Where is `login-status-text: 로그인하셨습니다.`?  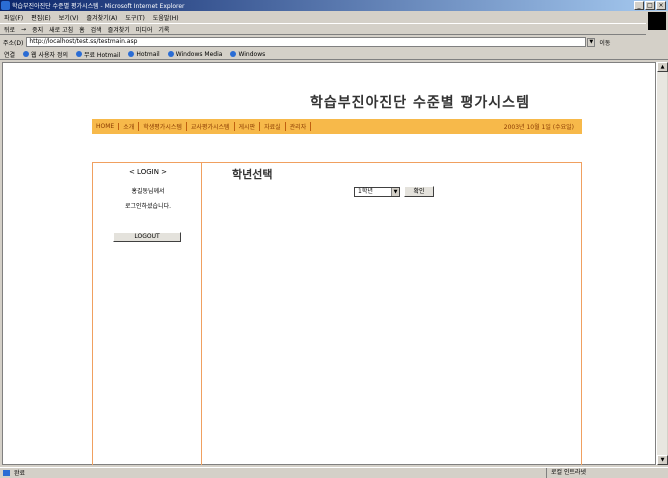 login-status-text: 로그인하셨습니다. is located at coordinates (148, 206).